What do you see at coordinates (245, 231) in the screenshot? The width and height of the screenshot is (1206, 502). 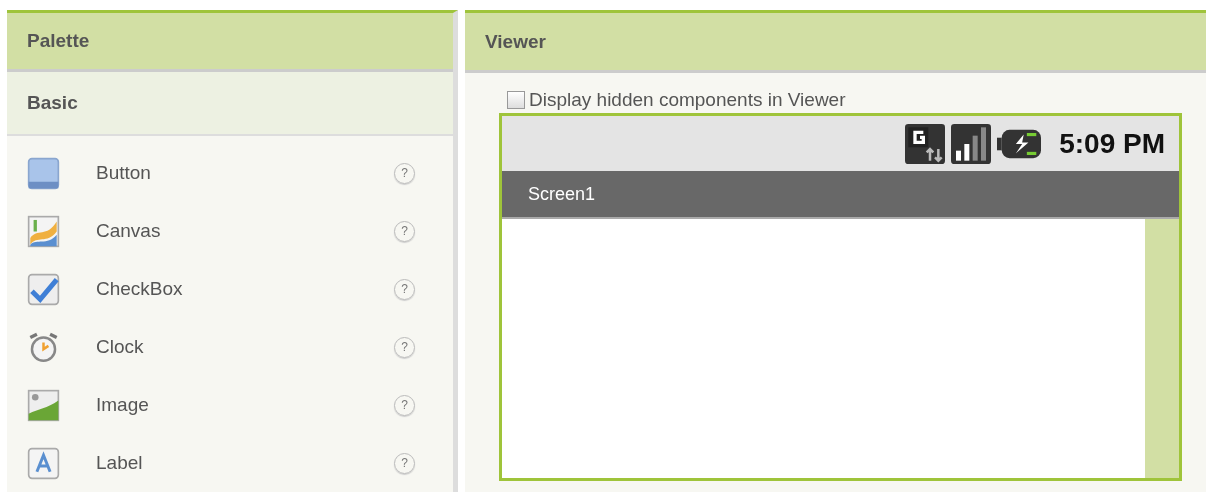 I see `component-name: Canvas` at bounding box center [245, 231].